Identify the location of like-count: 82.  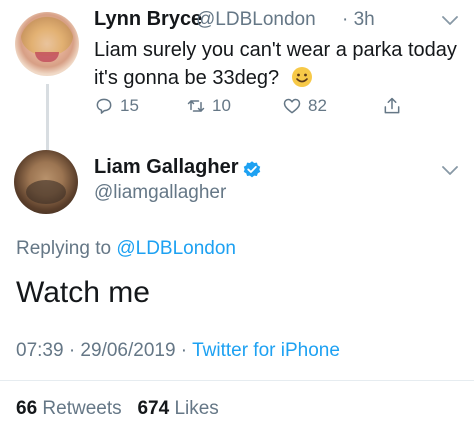
(317, 105).